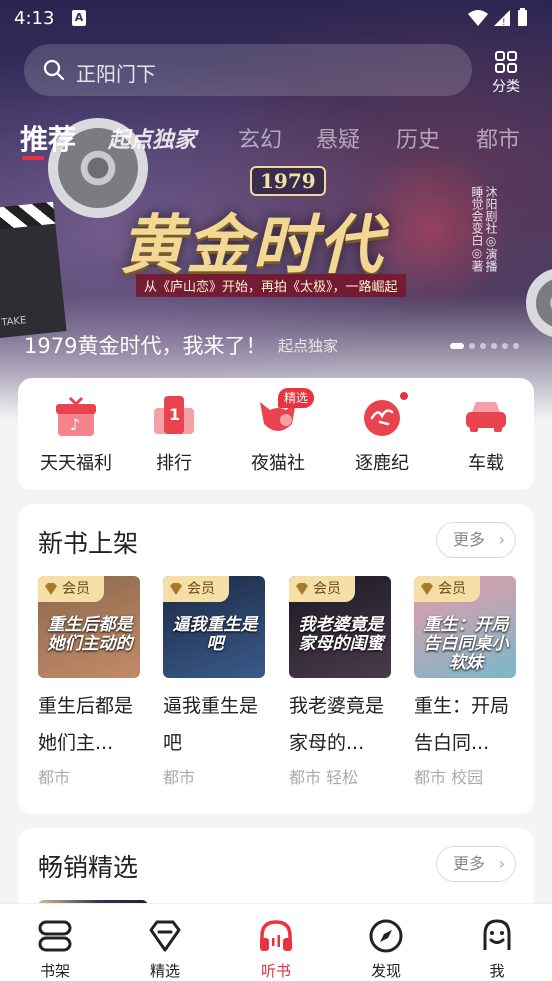 The image size is (552, 981). Describe the element at coordinates (275, 971) in the screenshot. I see `nav-label: 听书` at that location.